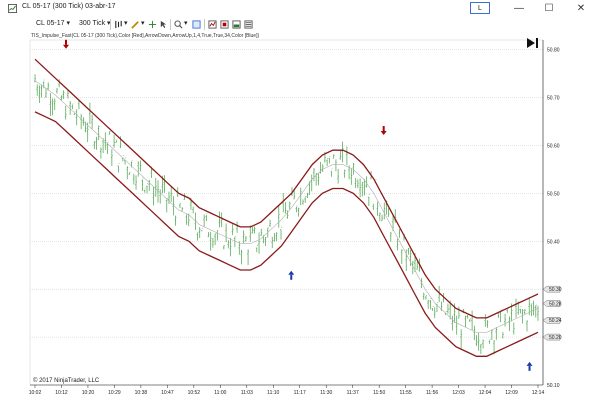 This screenshot has width=600, height=400. I want to click on time-tick-label: 11:17, so click(300, 393).